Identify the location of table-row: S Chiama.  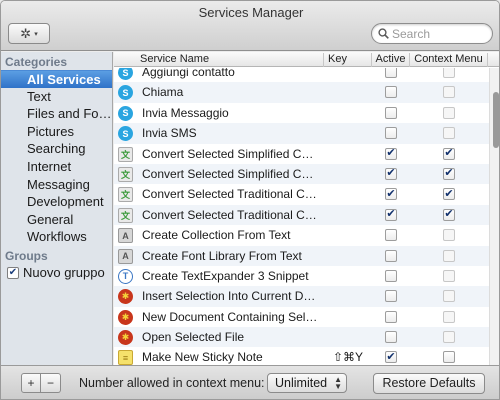
(301, 92).